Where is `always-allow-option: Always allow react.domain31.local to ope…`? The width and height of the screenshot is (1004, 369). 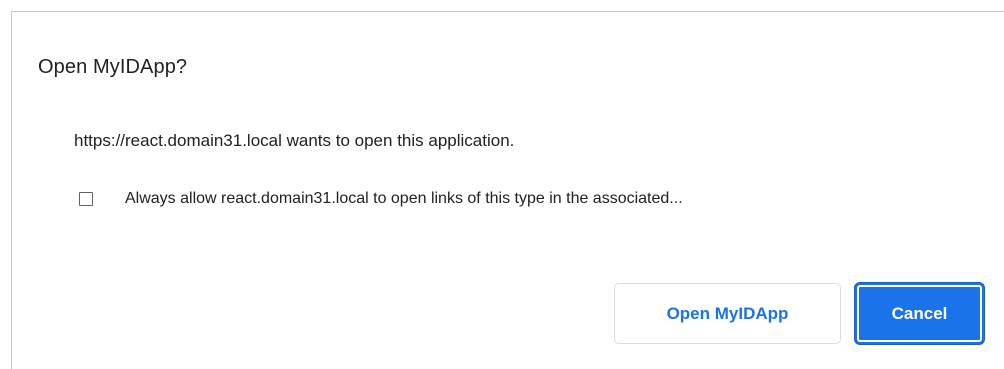
always-allow-option: Always allow react.domain31.local to ope… is located at coordinates (381, 199).